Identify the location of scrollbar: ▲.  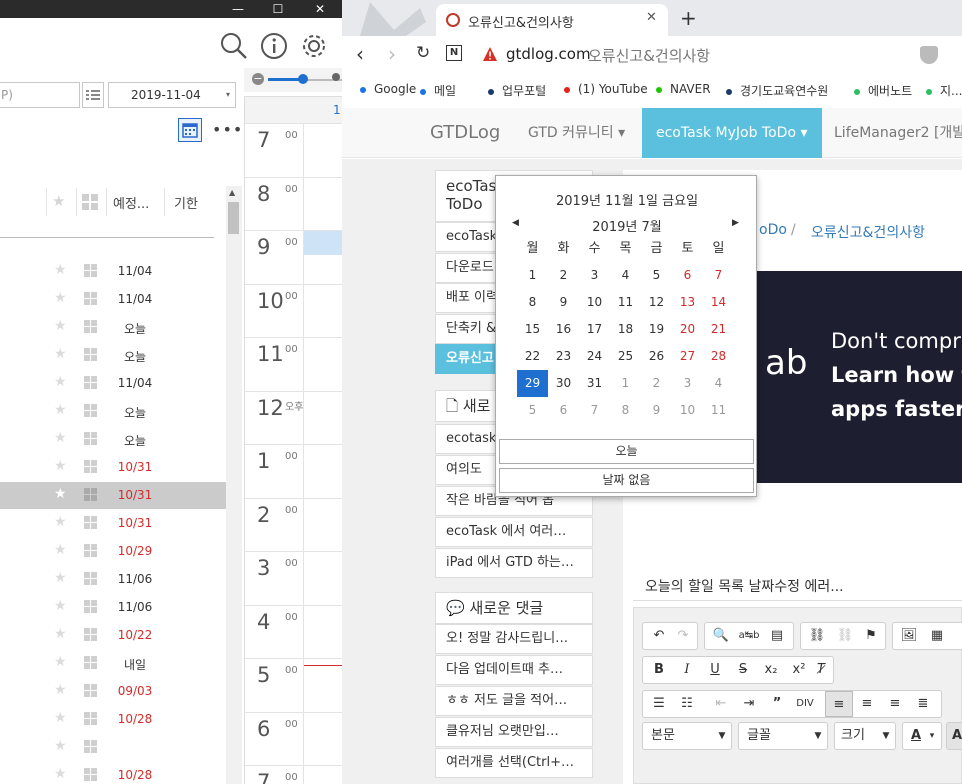
(234, 485).